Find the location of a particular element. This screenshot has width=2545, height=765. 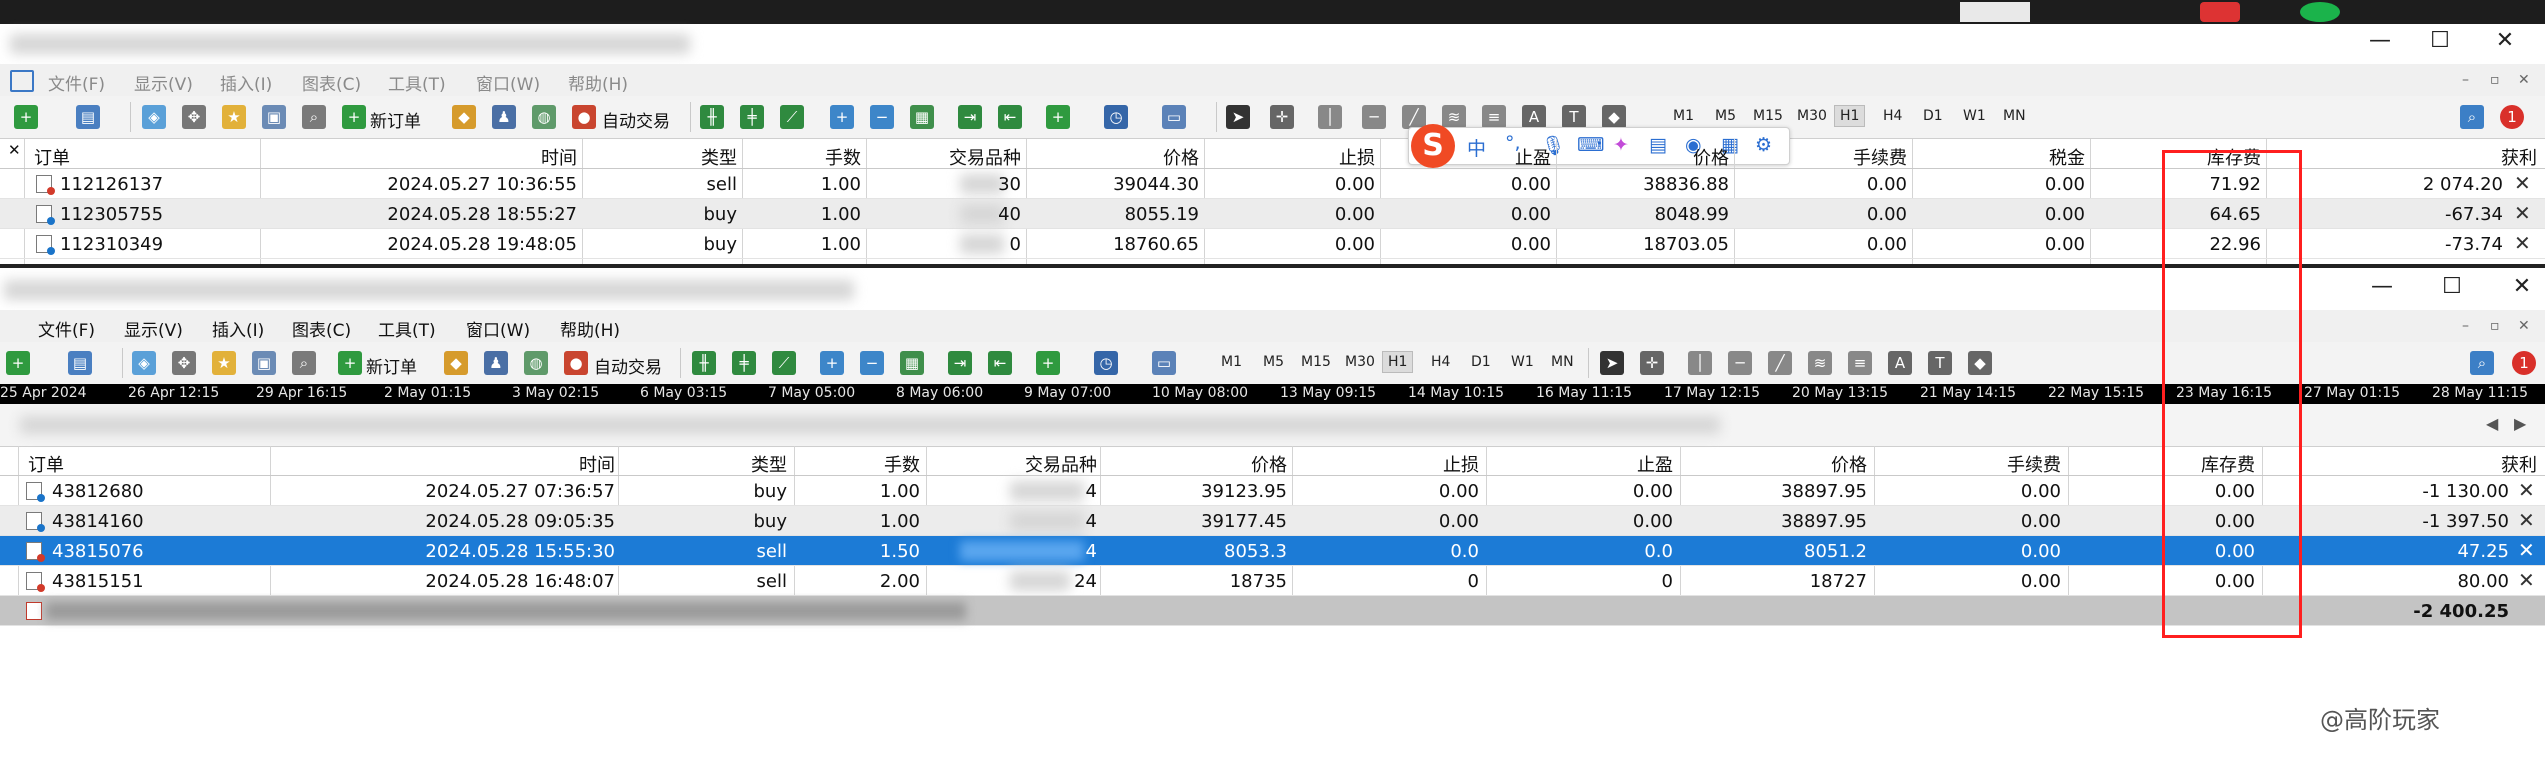

tf-m5: M5 is located at coordinates (1725, 116).